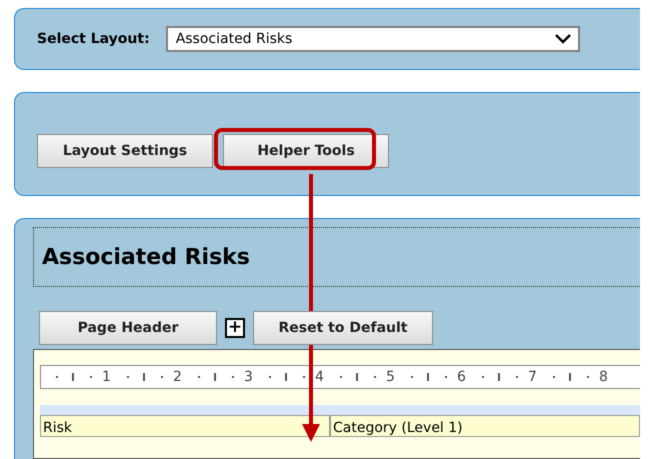  I want to click on ruler-number: 8, so click(604, 377).